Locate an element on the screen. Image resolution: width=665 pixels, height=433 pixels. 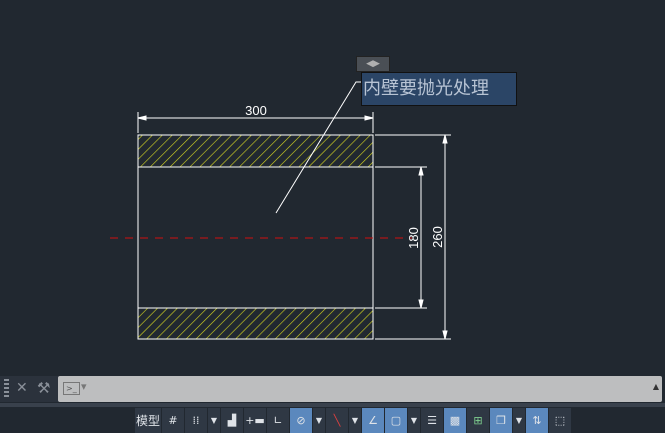
chevron-down-icon: ▾ is located at coordinates (84, 386).